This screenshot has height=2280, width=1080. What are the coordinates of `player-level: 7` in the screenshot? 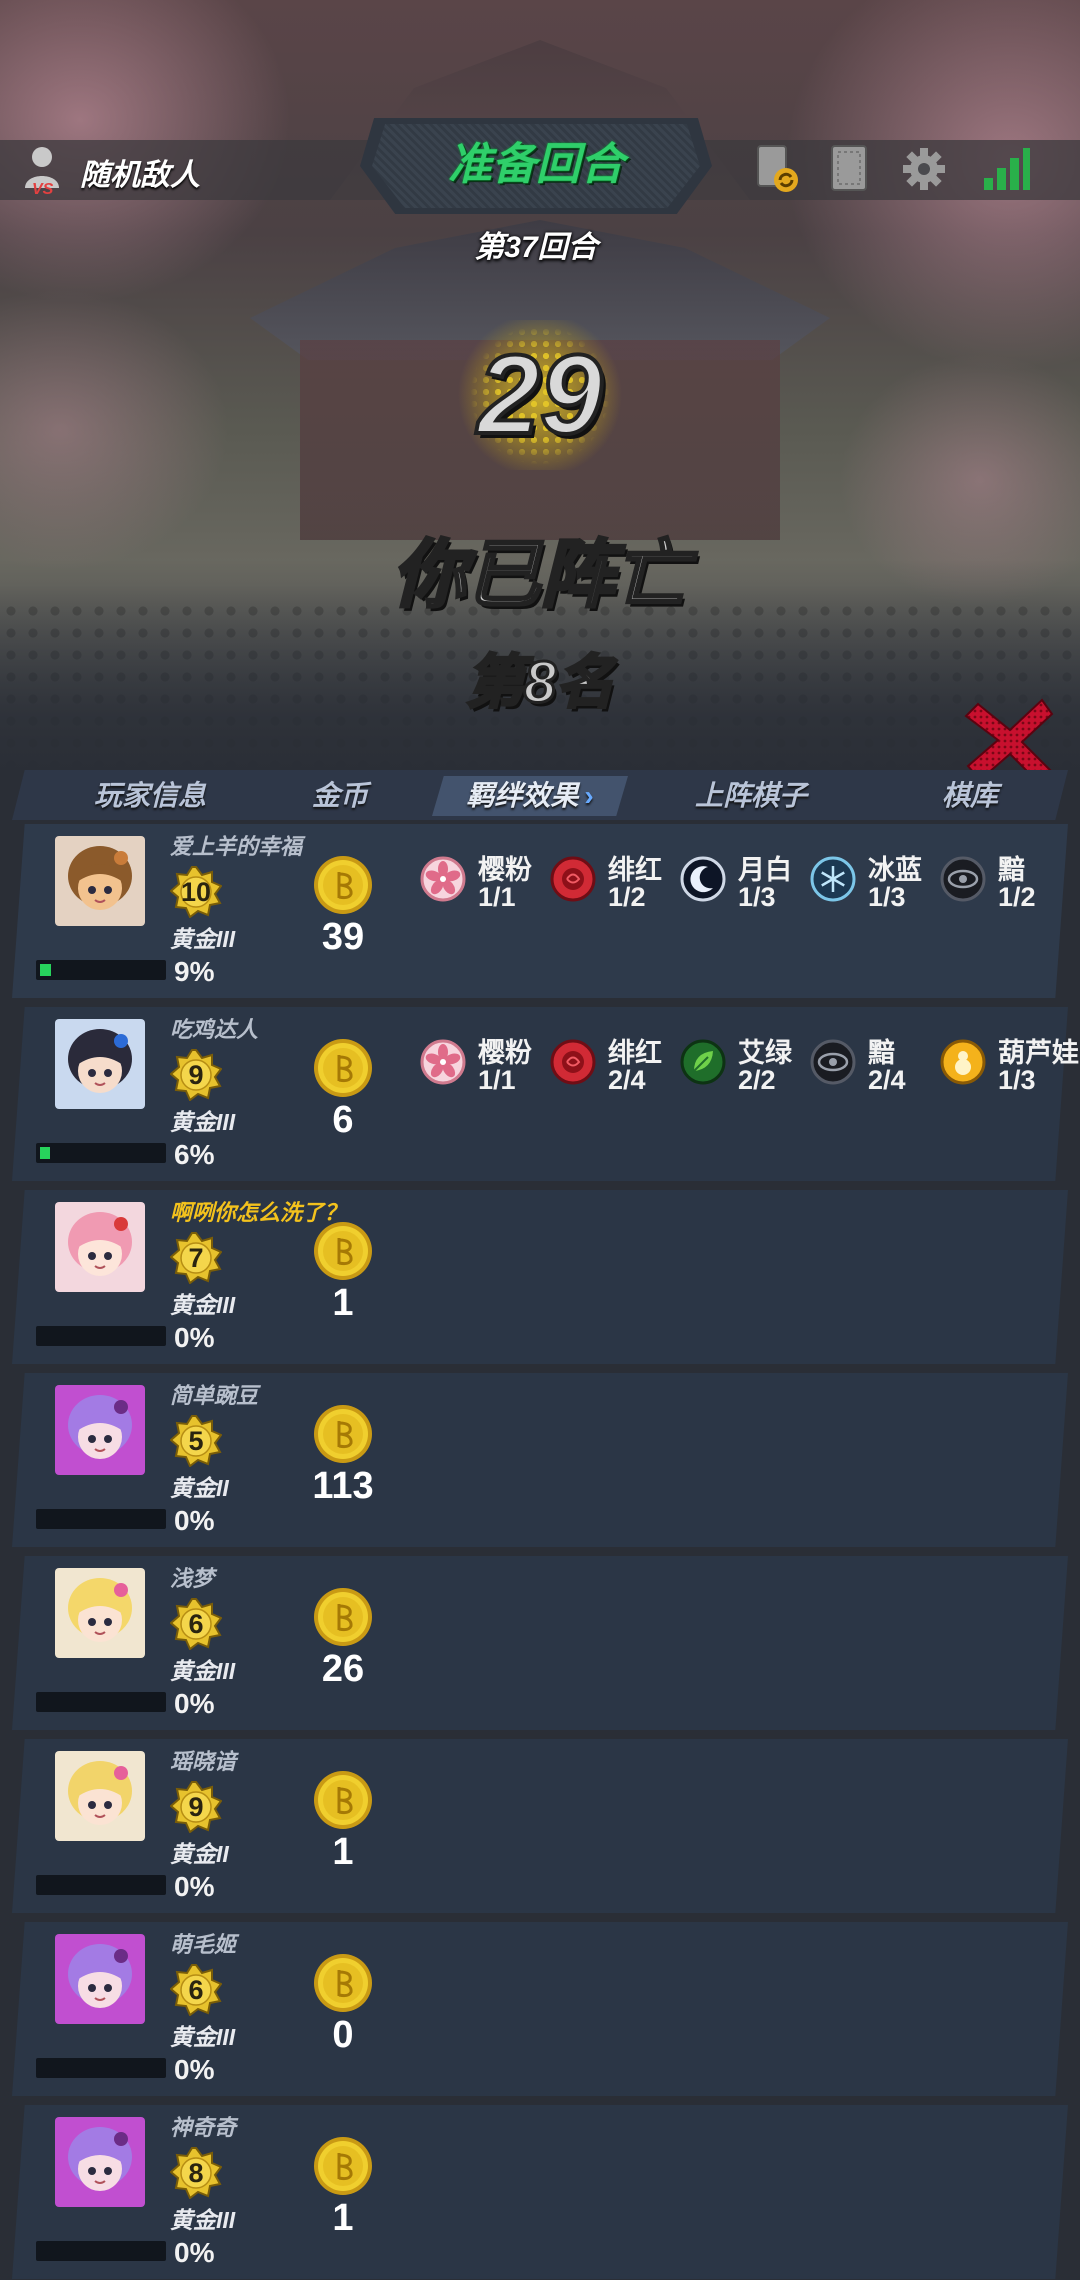 It's located at (196, 1258).